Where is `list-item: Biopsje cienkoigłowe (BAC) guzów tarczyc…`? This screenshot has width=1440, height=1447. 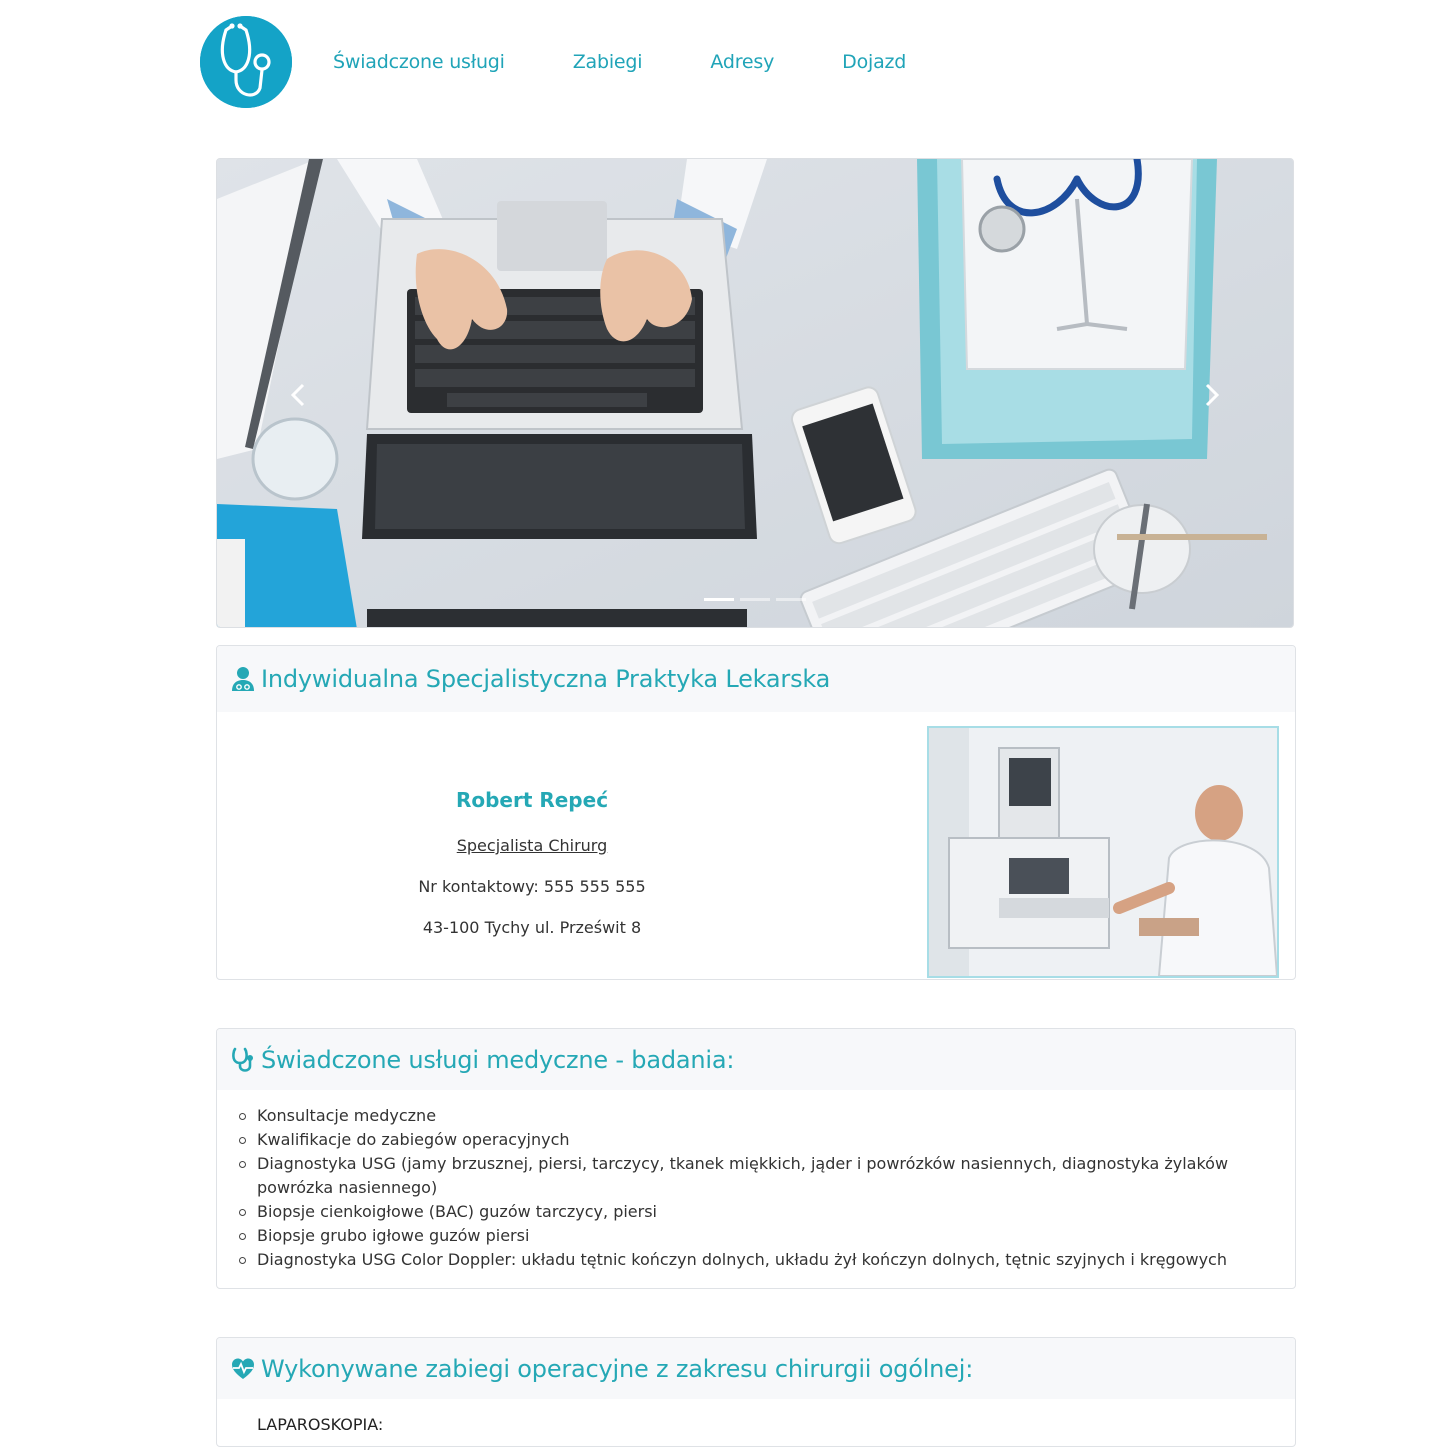
list-item: Biopsje cienkoigłowe (BAC) guzów tarczyc… is located at coordinates (738, 1212).